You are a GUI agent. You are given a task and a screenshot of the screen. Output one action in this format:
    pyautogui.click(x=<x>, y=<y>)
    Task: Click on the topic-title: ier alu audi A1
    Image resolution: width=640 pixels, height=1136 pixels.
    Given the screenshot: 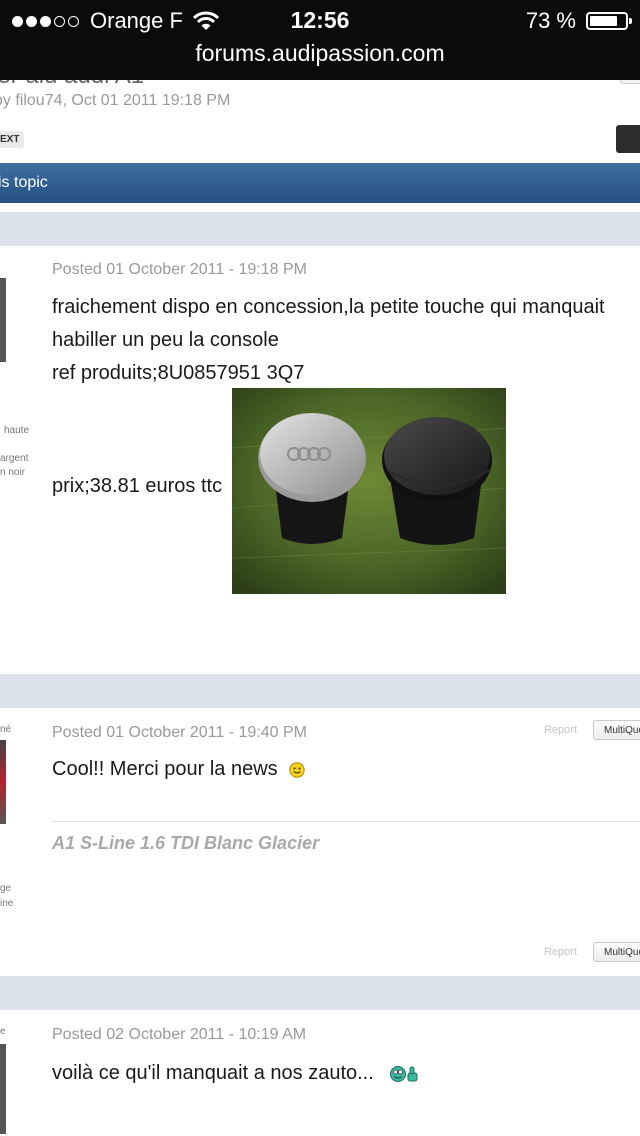 What is the action you would take?
    pyautogui.click(x=72, y=85)
    